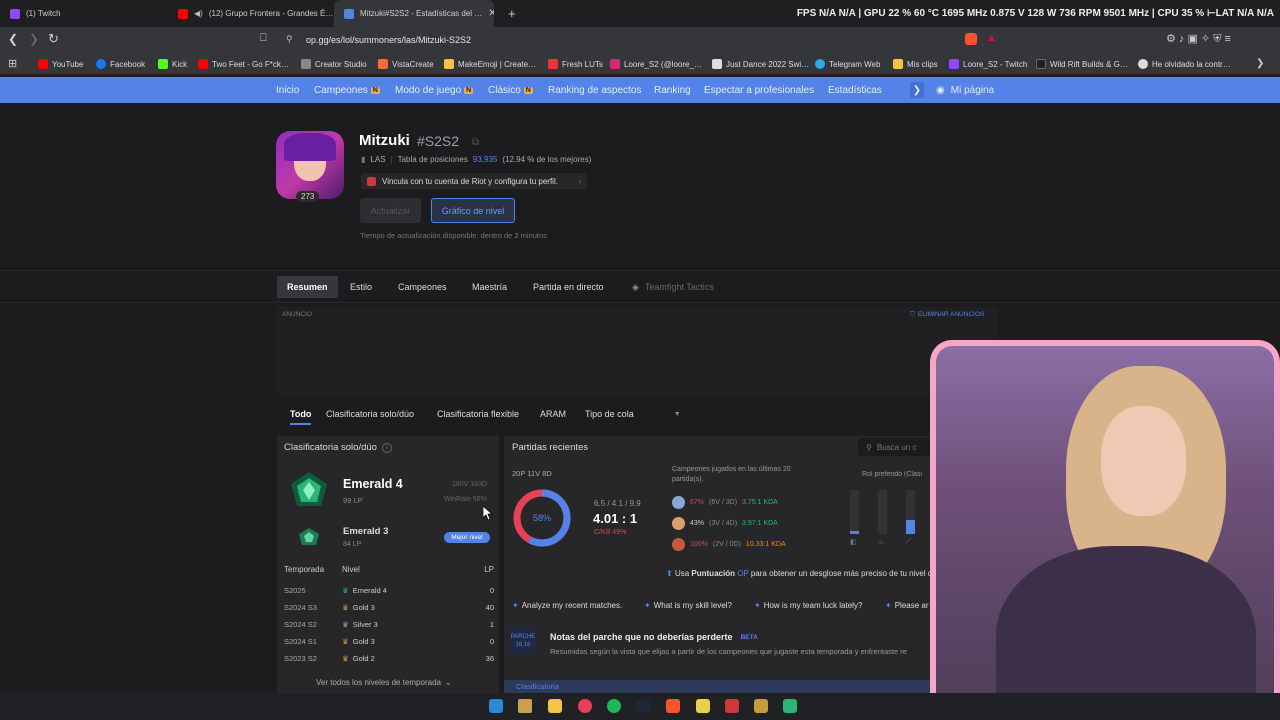 This screenshot has height=720, width=1280. Describe the element at coordinates (555, 706) in the screenshot. I see `file-explorer-icon` at that location.